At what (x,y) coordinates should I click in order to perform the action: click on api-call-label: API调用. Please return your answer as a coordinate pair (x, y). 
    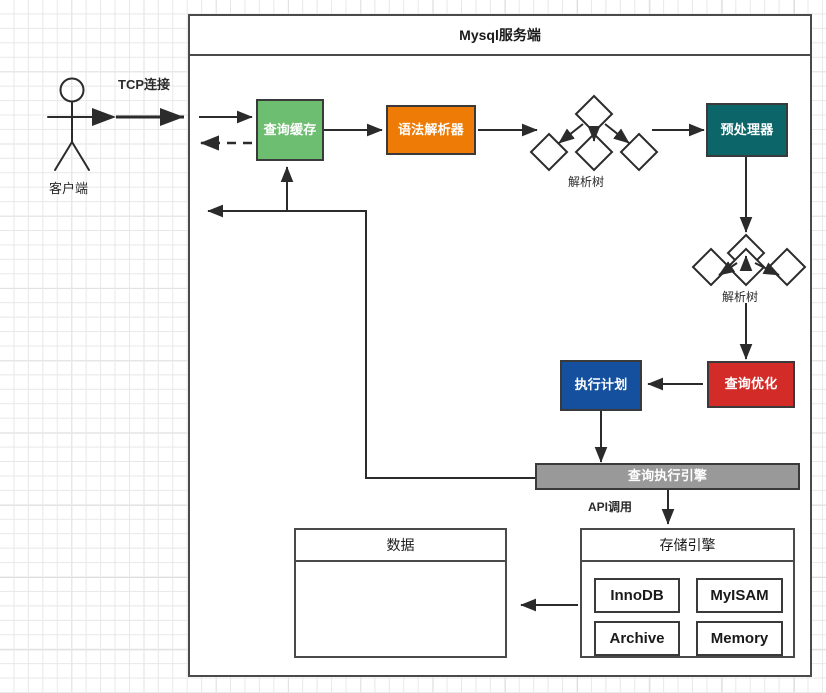
    Looking at the image, I should click on (610, 507).